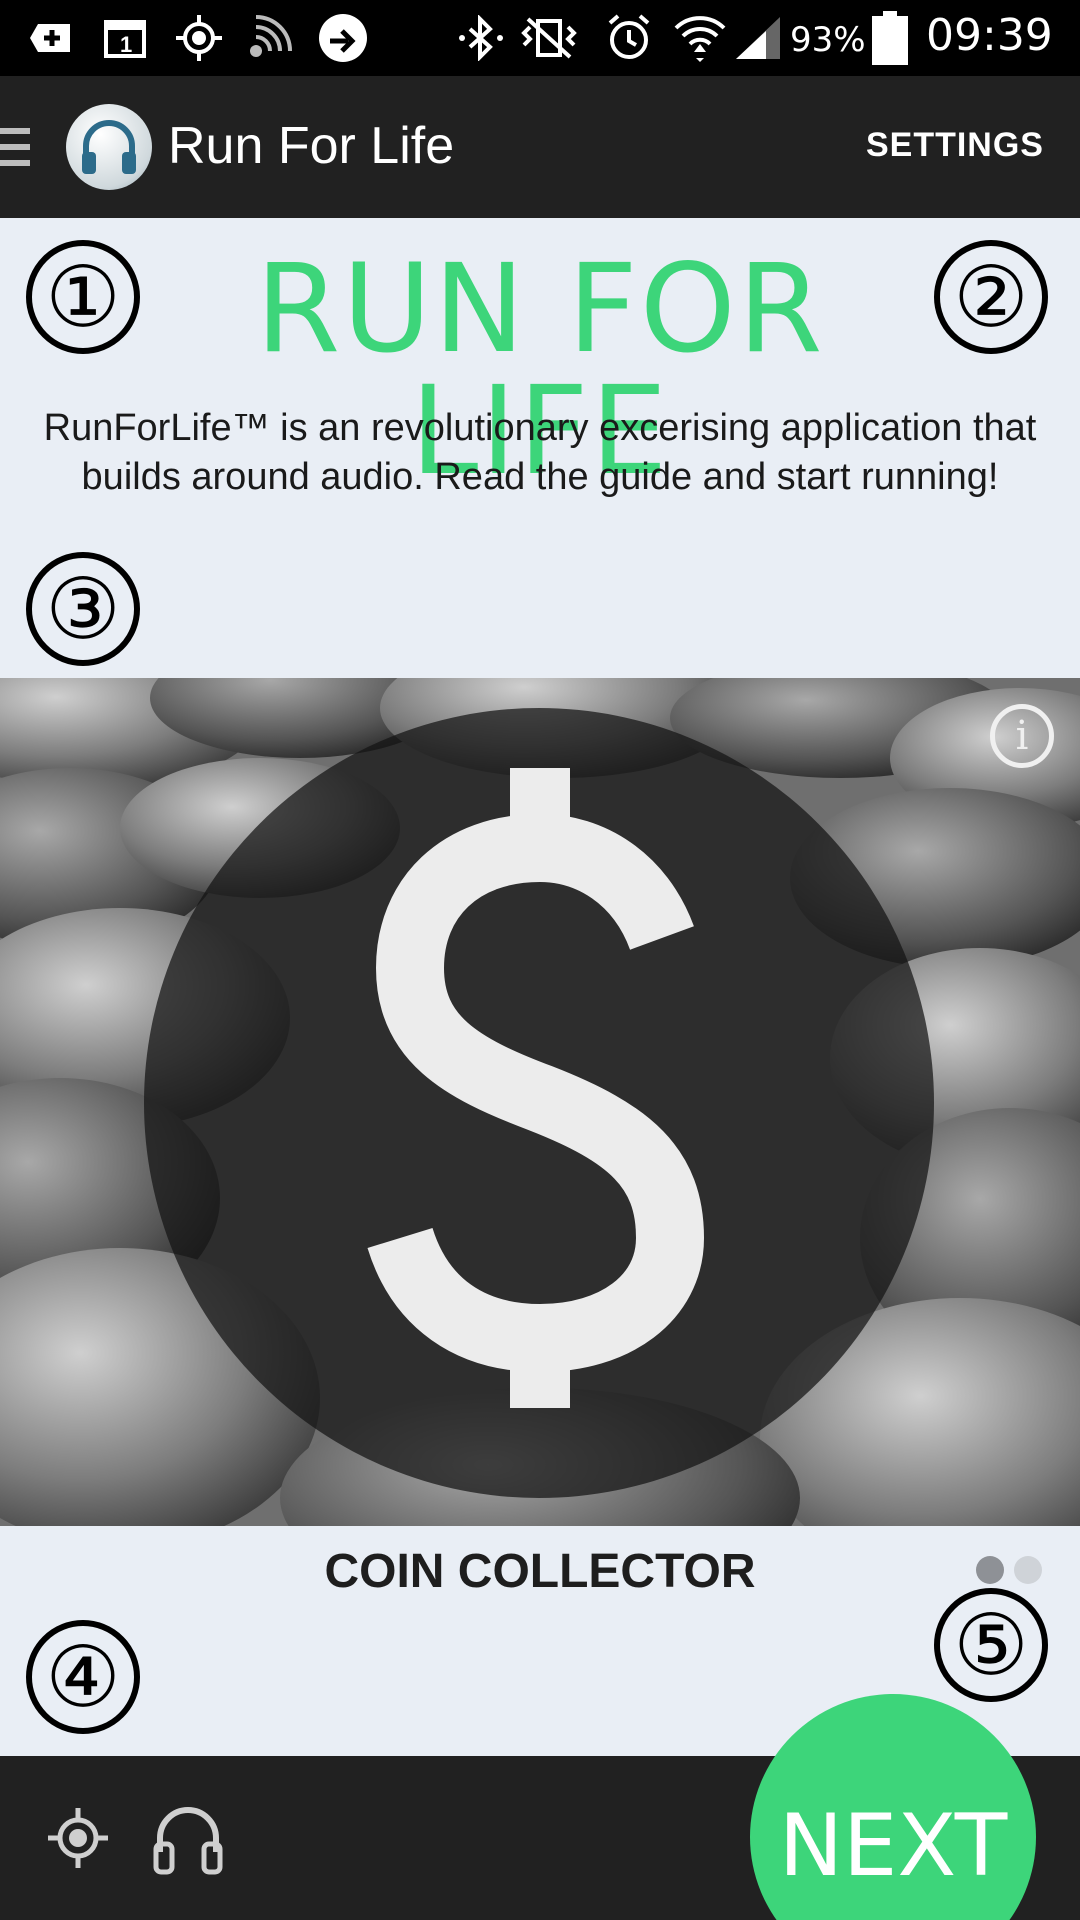 This screenshot has height=1920, width=1080. Describe the element at coordinates (83, 297) in the screenshot. I see `annotation-marker-1: ①` at that location.